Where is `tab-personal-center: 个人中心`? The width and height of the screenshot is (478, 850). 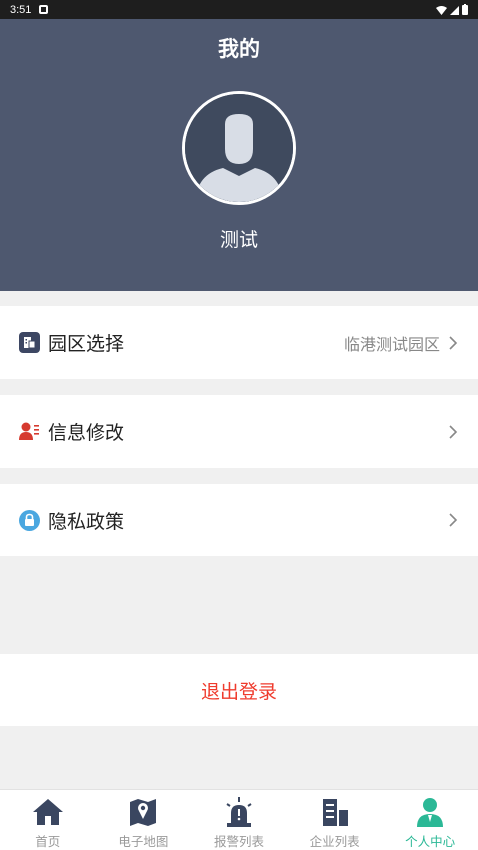
tab-personal-center: 个人中心 is located at coordinates (430, 820).